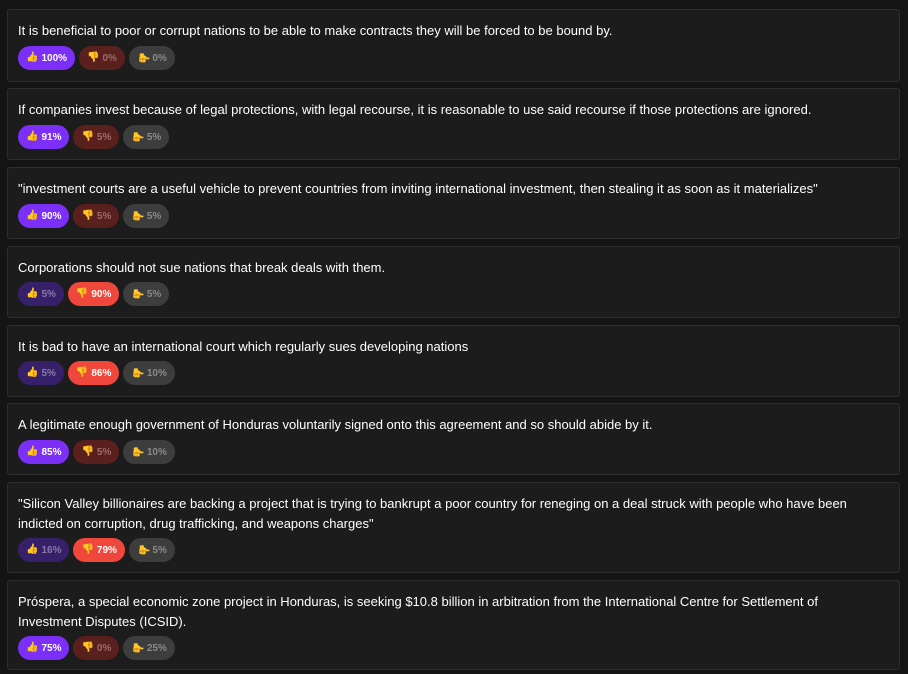  I want to click on vote-buttons: 👍 85% 👎 5% 👍 10%, so click(96, 452).